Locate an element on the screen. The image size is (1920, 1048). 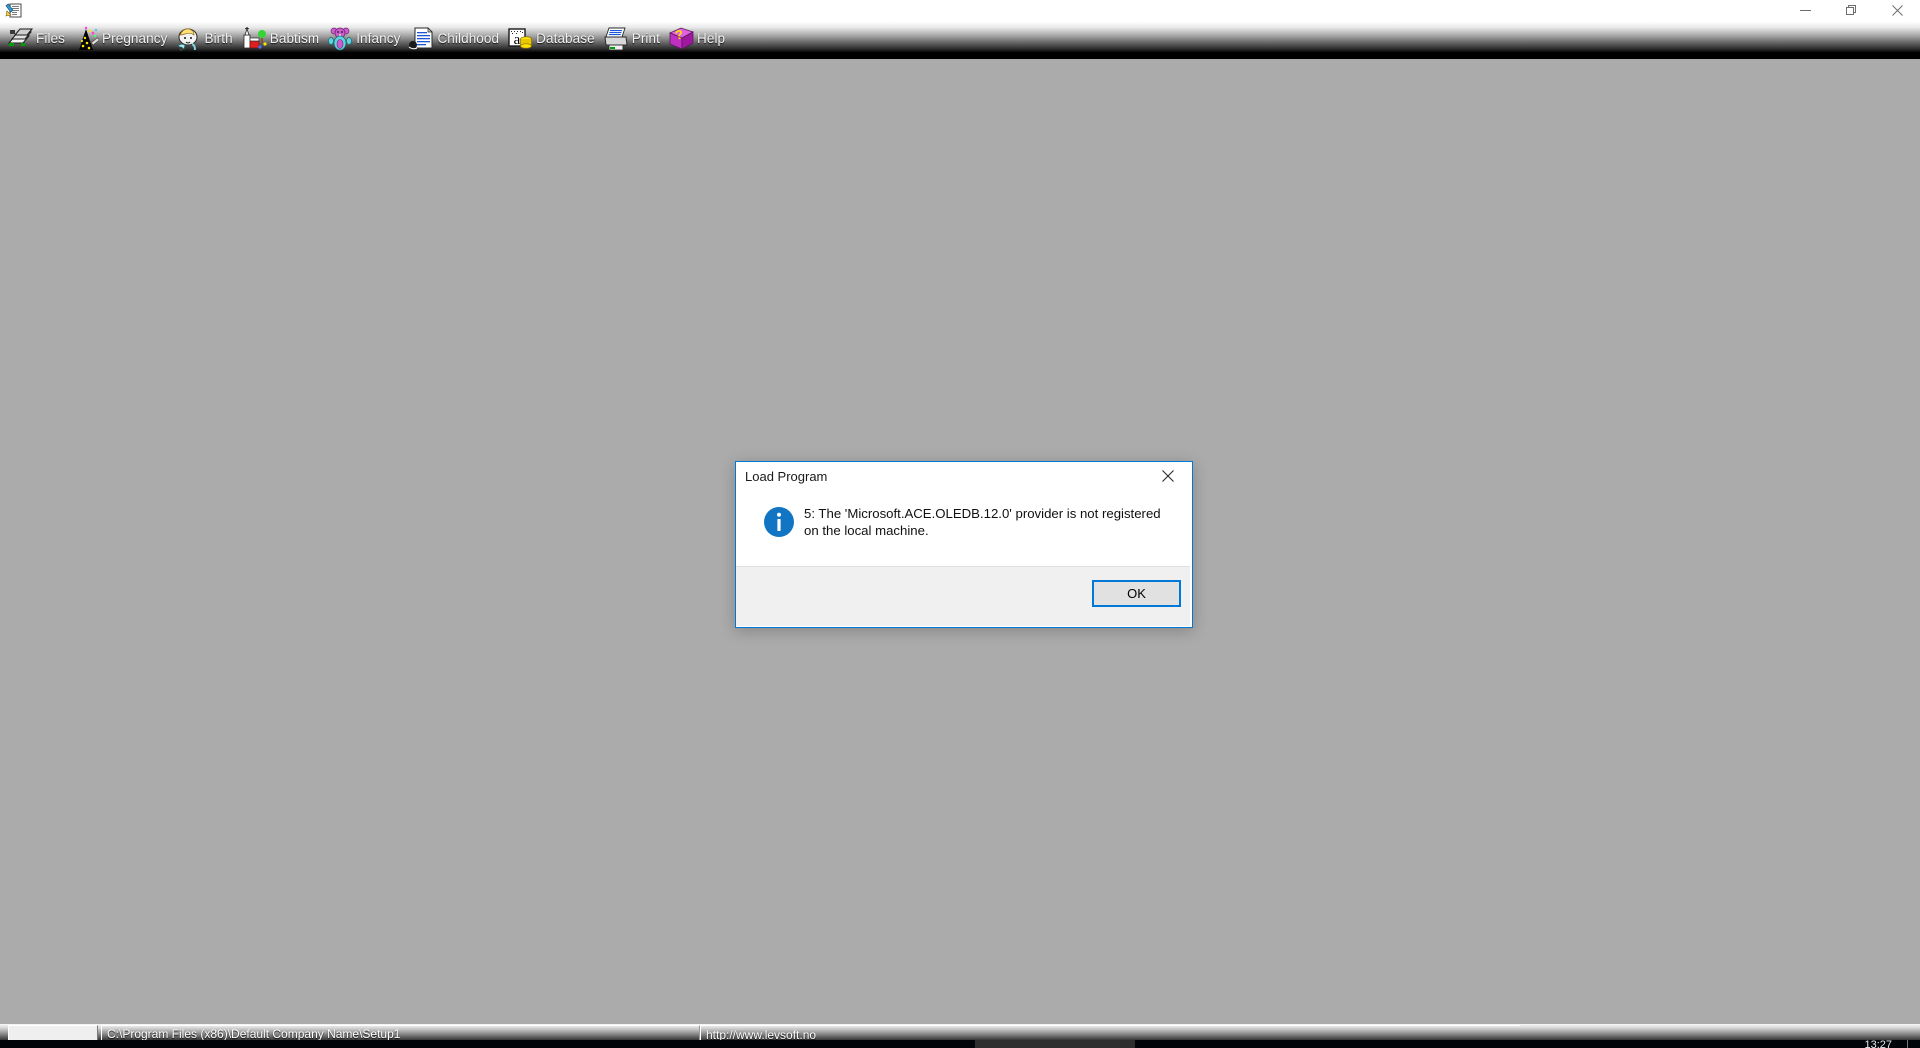
window-titlebar is located at coordinates (960, 11).